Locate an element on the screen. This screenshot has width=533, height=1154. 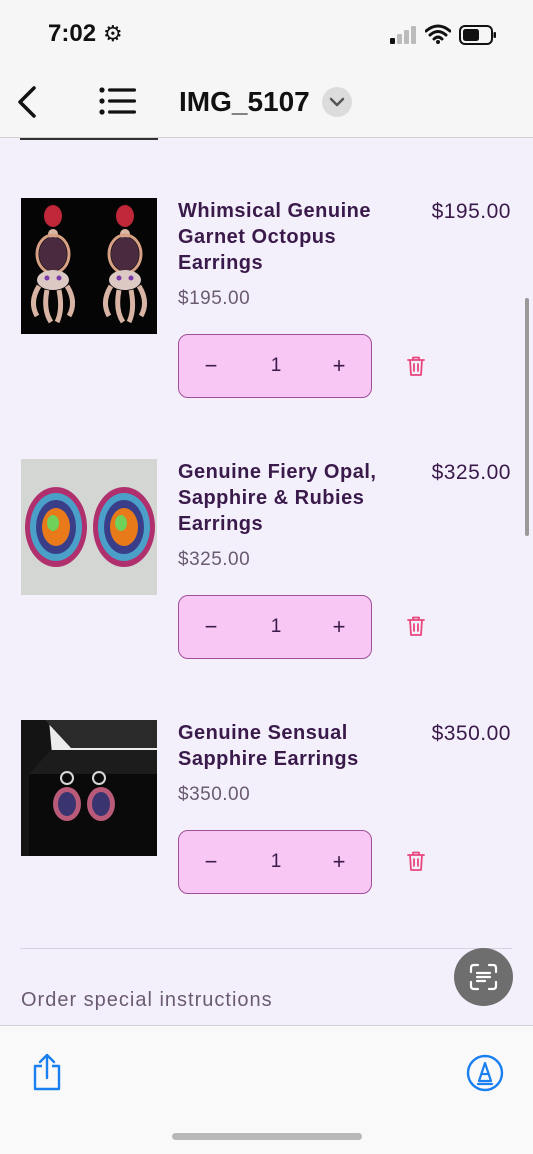
battery-icon is located at coordinates (477, 35).